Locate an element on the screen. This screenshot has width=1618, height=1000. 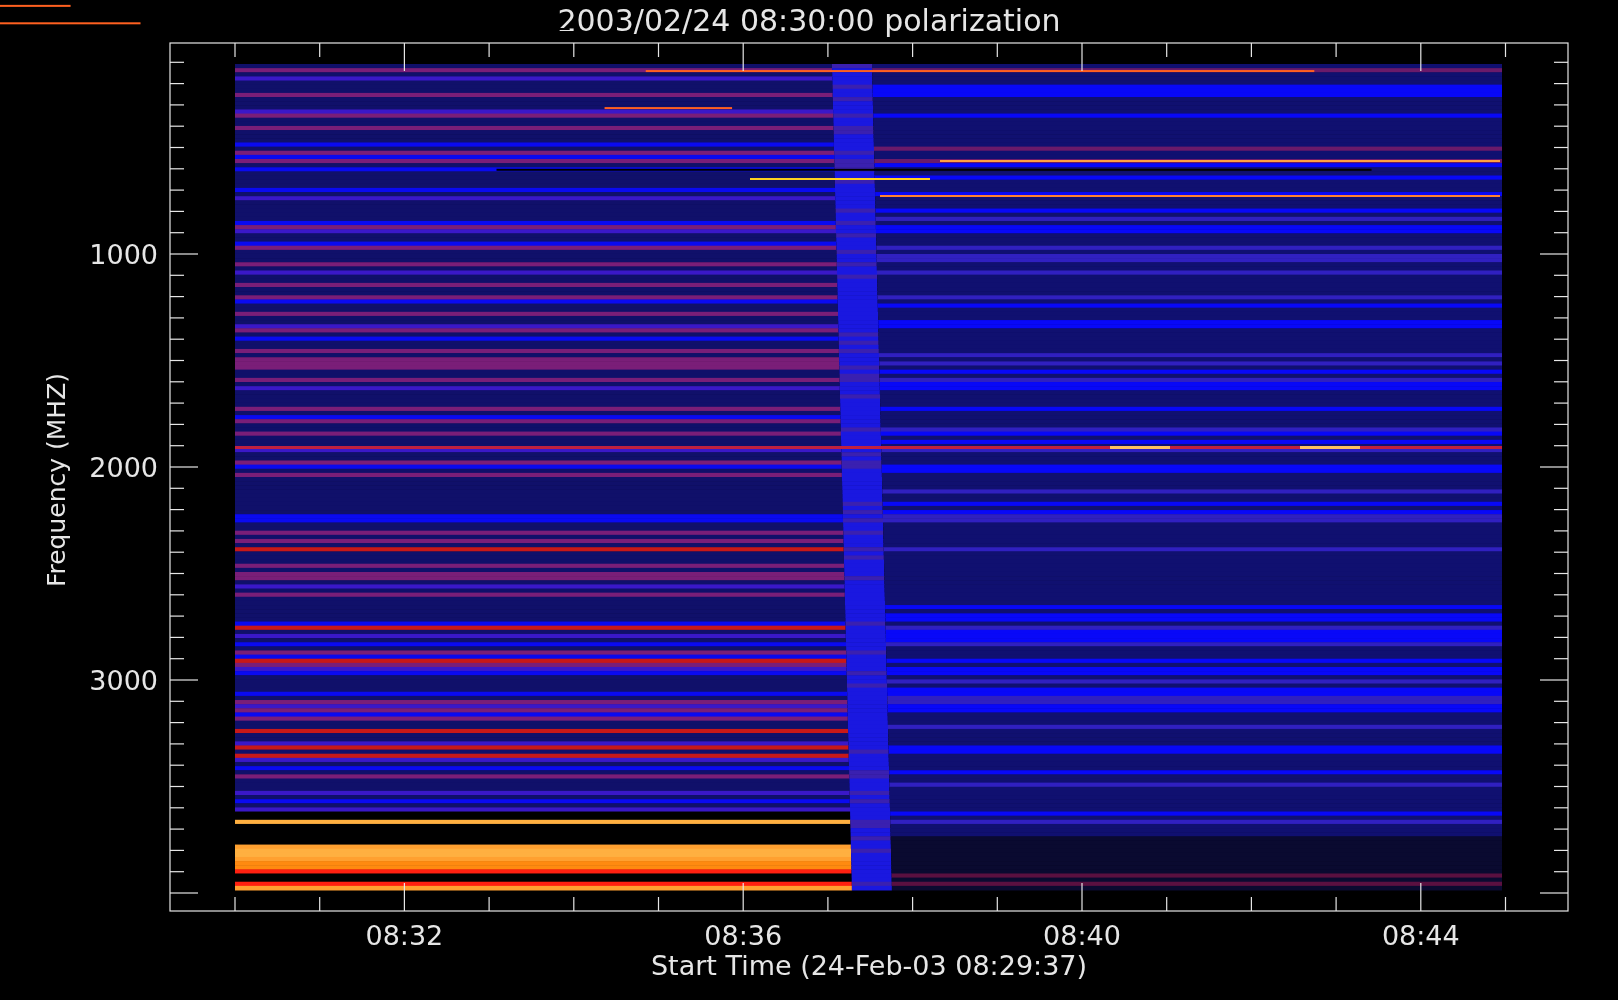
x-axis-label: Start Time (24-Feb-03 08:29:37) is located at coordinates (869, 965).